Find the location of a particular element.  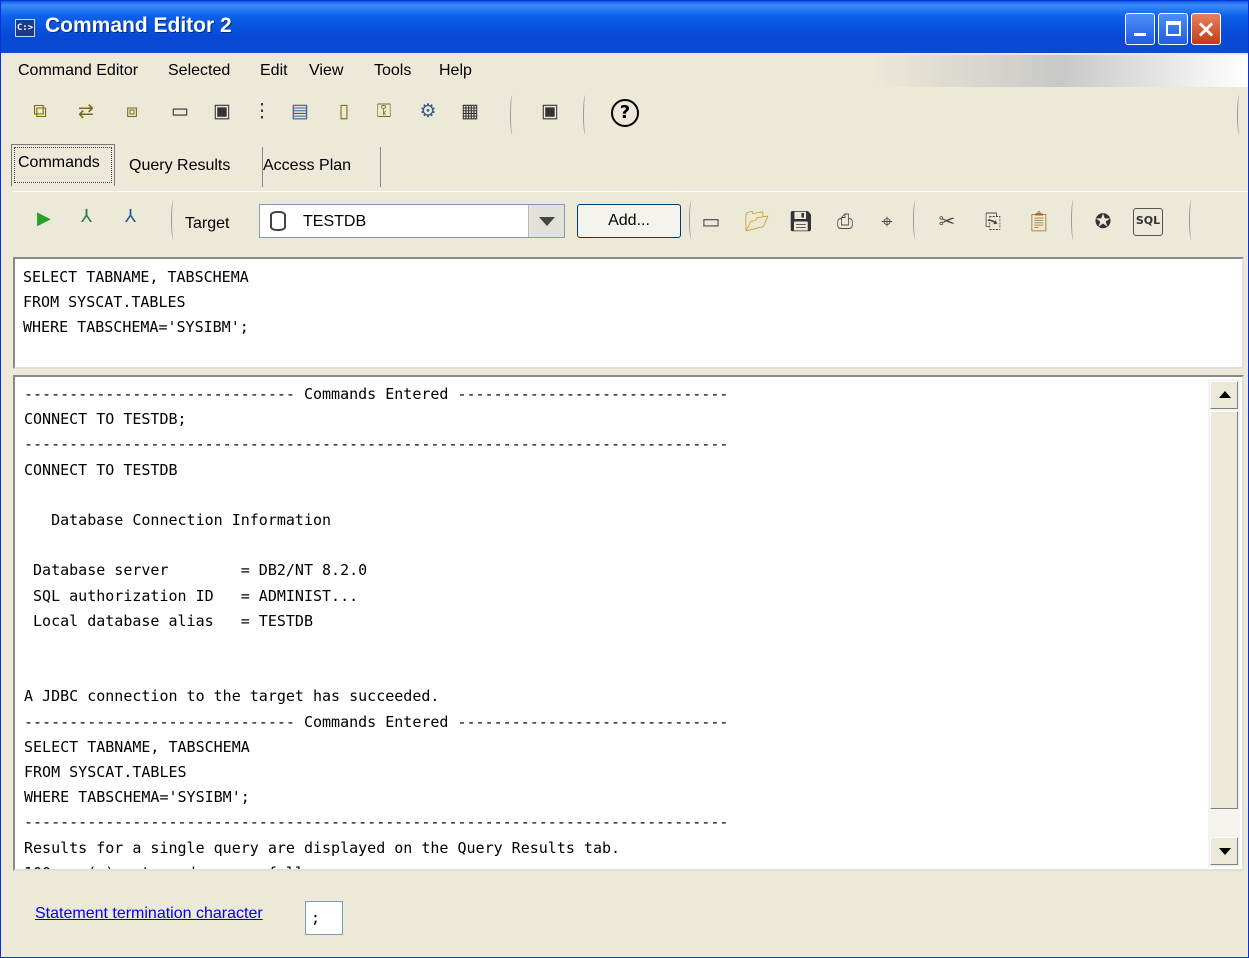

database-icon is located at coordinates (278, 221).